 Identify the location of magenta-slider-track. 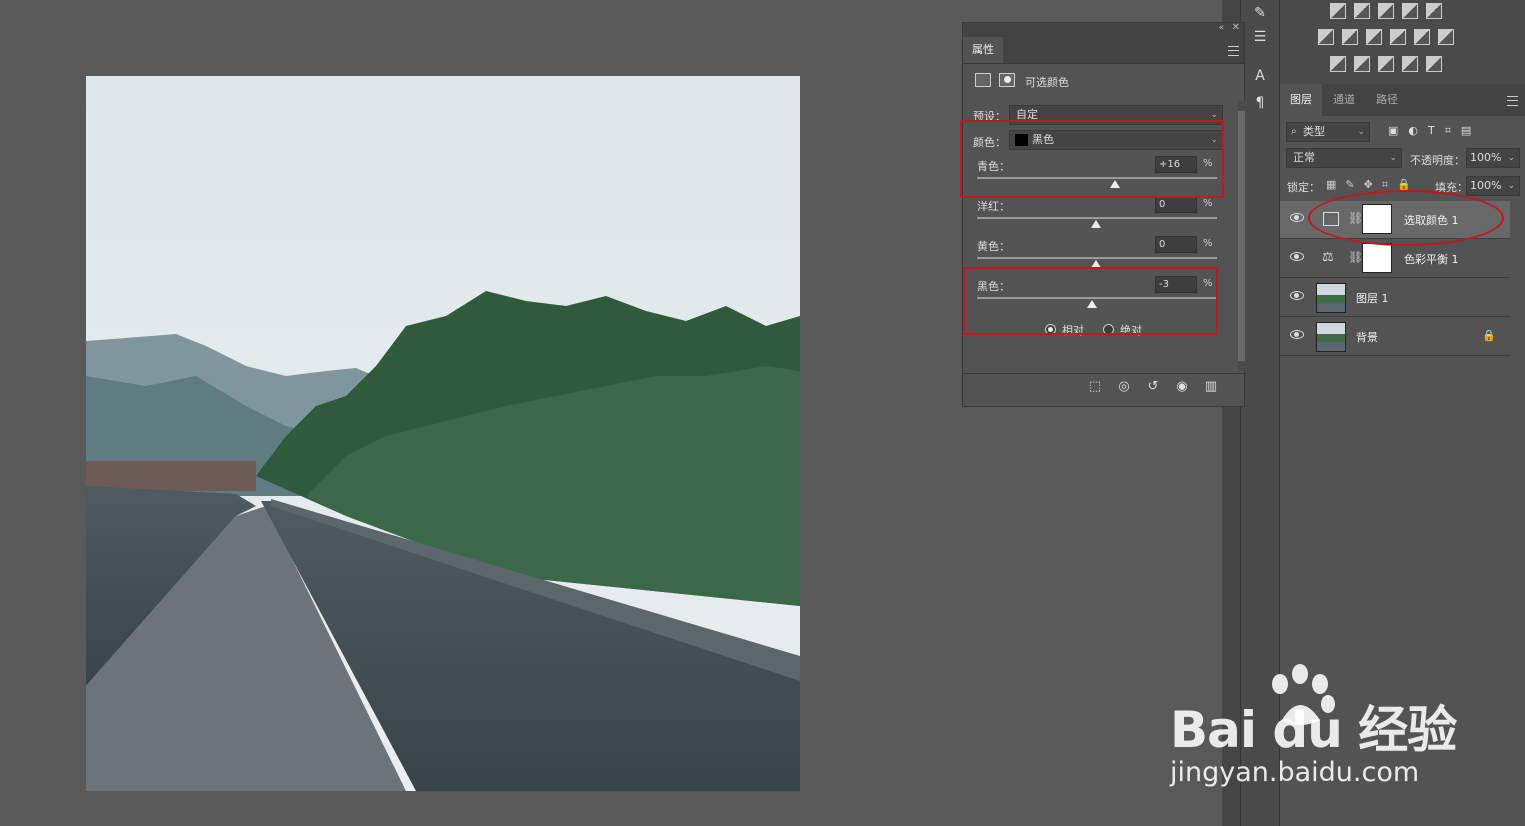
(1097, 218).